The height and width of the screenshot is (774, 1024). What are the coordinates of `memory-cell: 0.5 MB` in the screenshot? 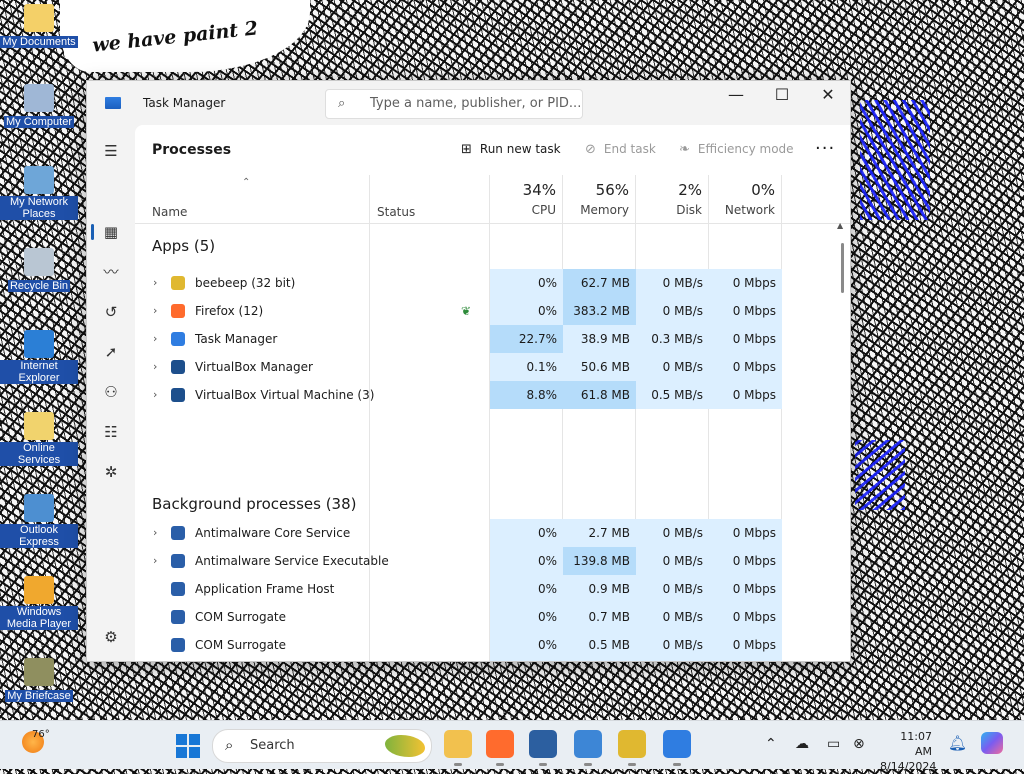 It's located at (599, 645).